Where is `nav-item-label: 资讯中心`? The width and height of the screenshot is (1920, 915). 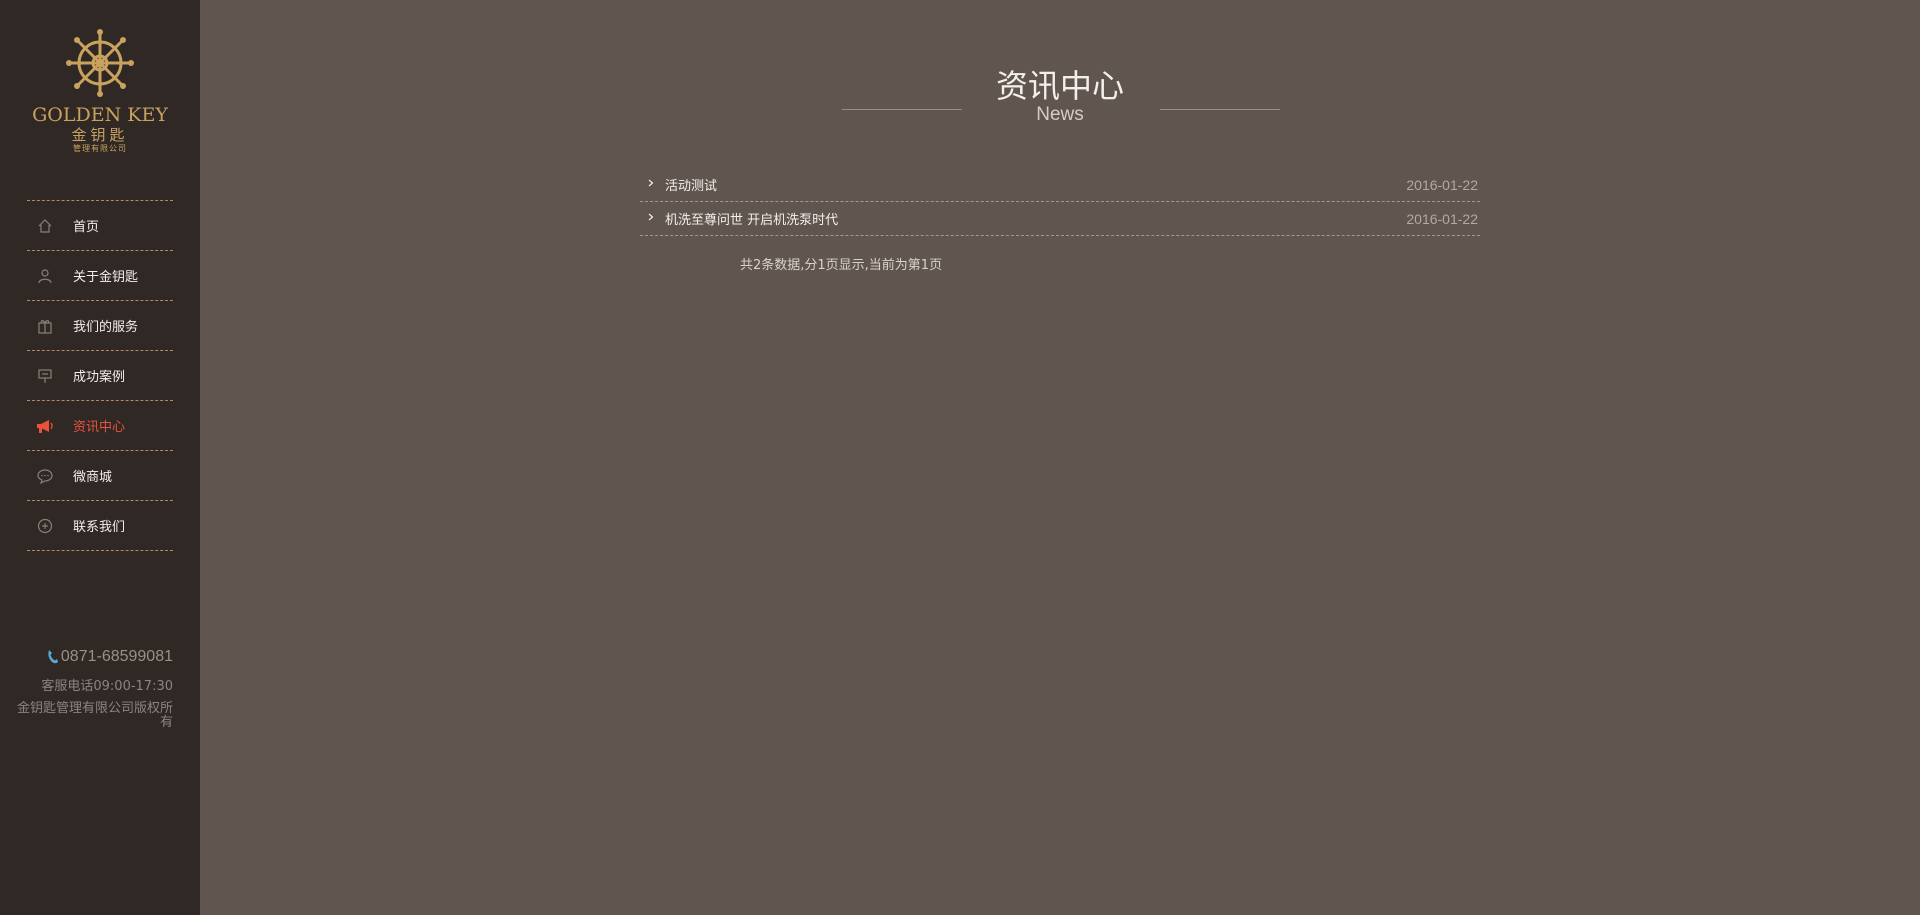
nav-item-label: 资讯中心 is located at coordinates (99, 427).